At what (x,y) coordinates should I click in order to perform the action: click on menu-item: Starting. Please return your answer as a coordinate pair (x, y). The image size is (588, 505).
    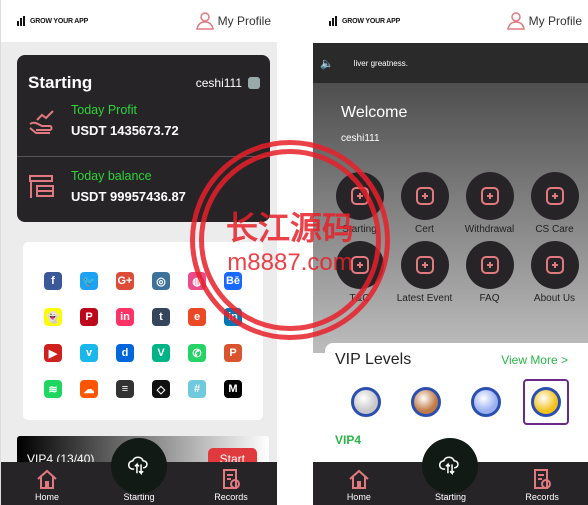
    Looking at the image, I should click on (359, 203).